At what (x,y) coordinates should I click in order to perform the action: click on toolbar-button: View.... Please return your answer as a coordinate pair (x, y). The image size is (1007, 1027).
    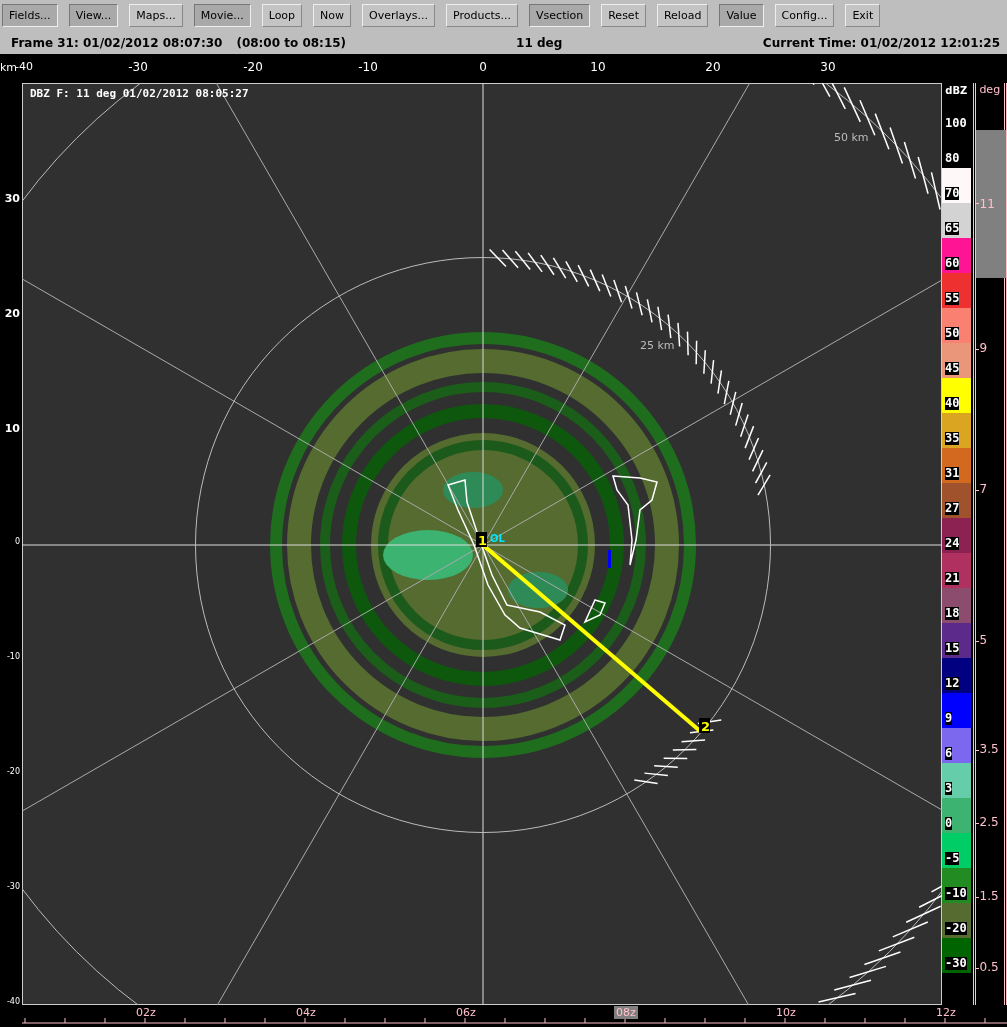
    Looking at the image, I should click on (93, 15).